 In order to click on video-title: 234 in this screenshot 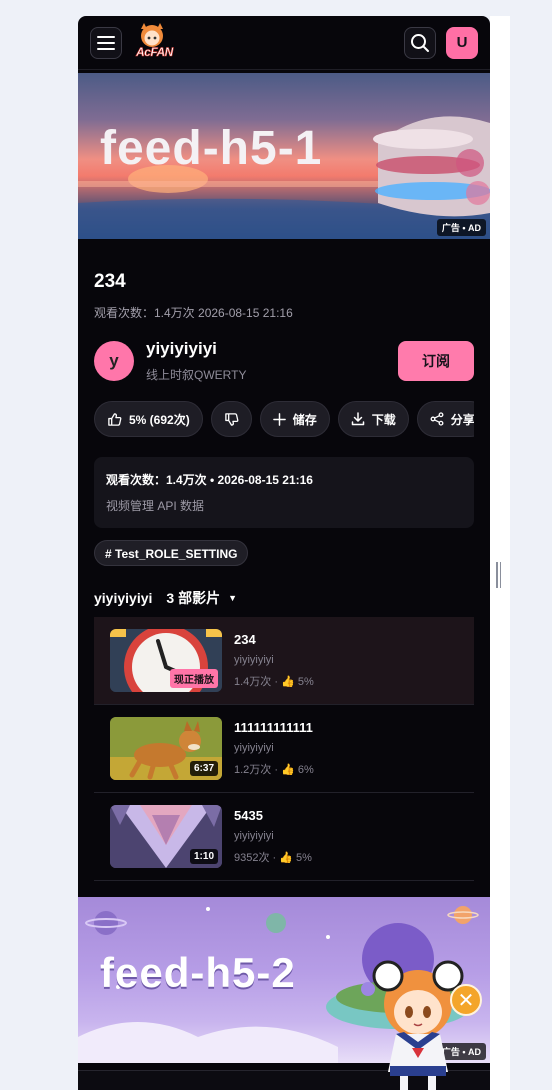, I will do `click(110, 281)`.